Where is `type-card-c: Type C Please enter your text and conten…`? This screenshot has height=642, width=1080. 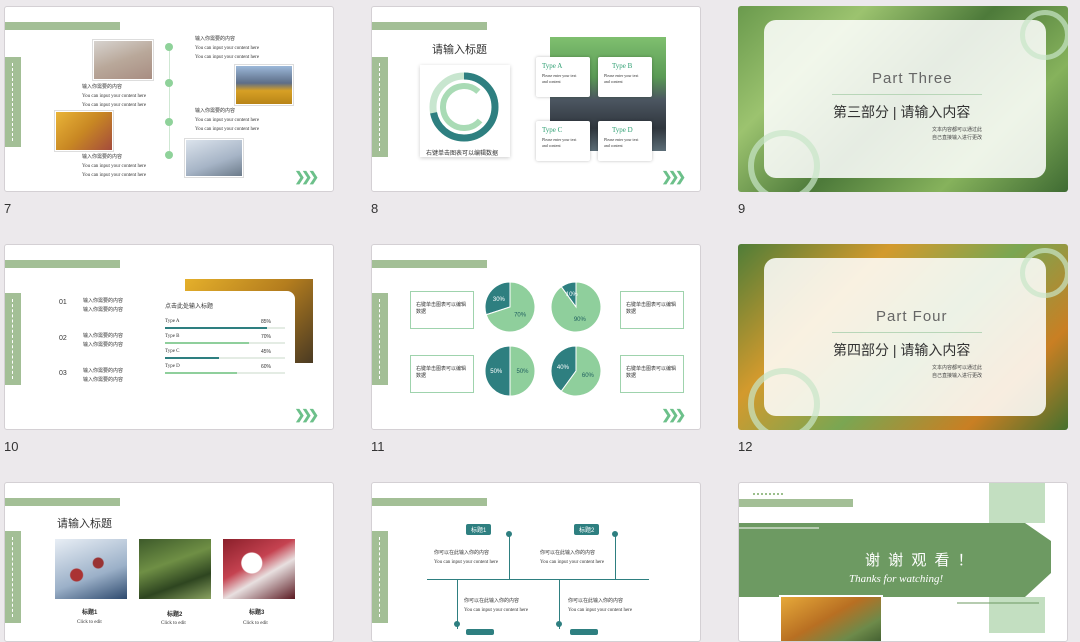
type-card-c: Type C Please enter your text and conten… is located at coordinates (563, 141).